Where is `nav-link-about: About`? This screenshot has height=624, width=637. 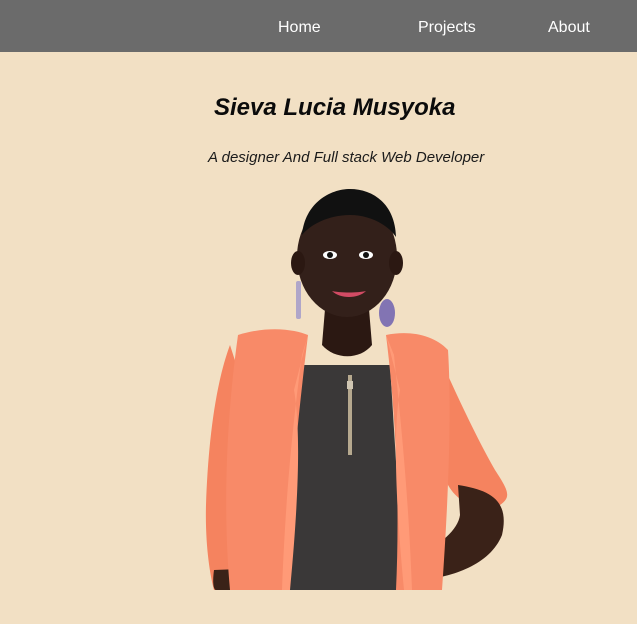
nav-link-about: About is located at coordinates (569, 26).